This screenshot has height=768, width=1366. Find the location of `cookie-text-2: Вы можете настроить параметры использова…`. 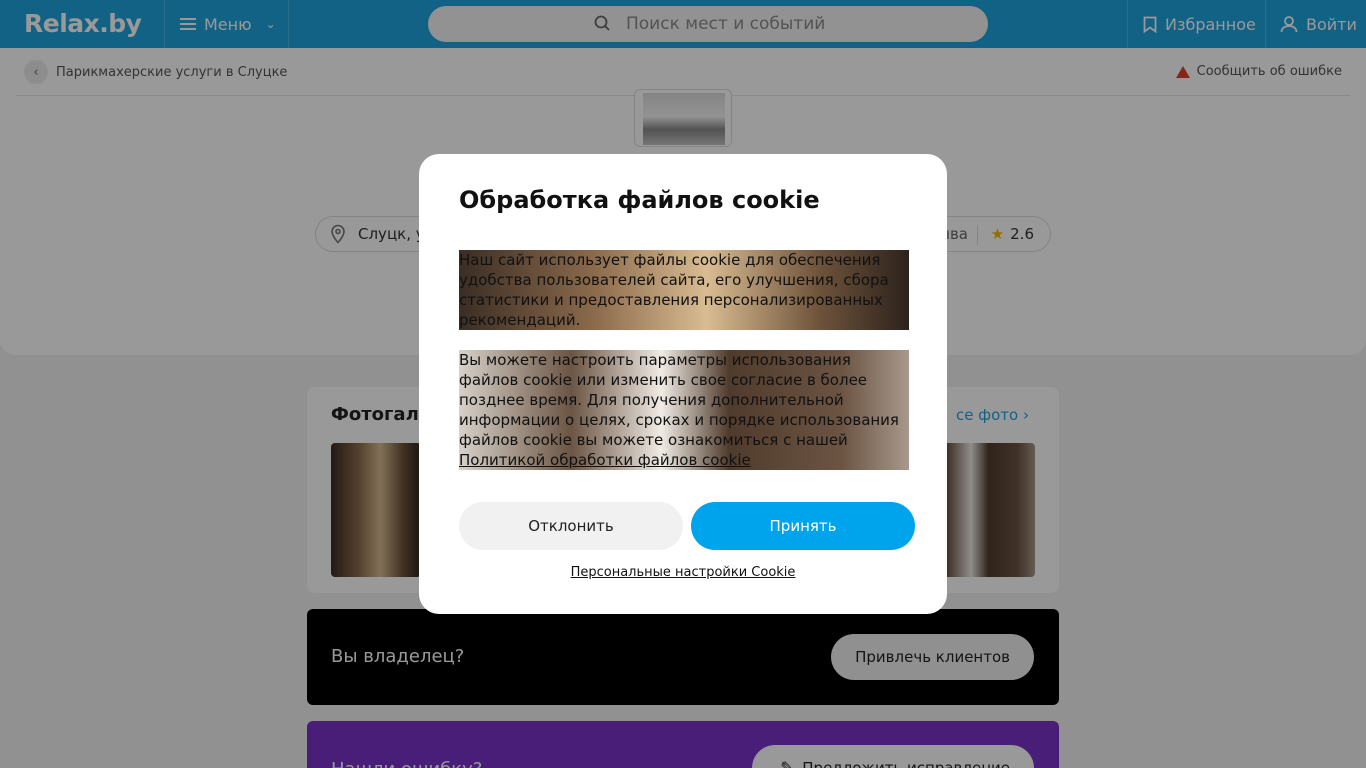

cookie-text-2: Вы можете настроить параметры использова… is located at coordinates (684, 410).